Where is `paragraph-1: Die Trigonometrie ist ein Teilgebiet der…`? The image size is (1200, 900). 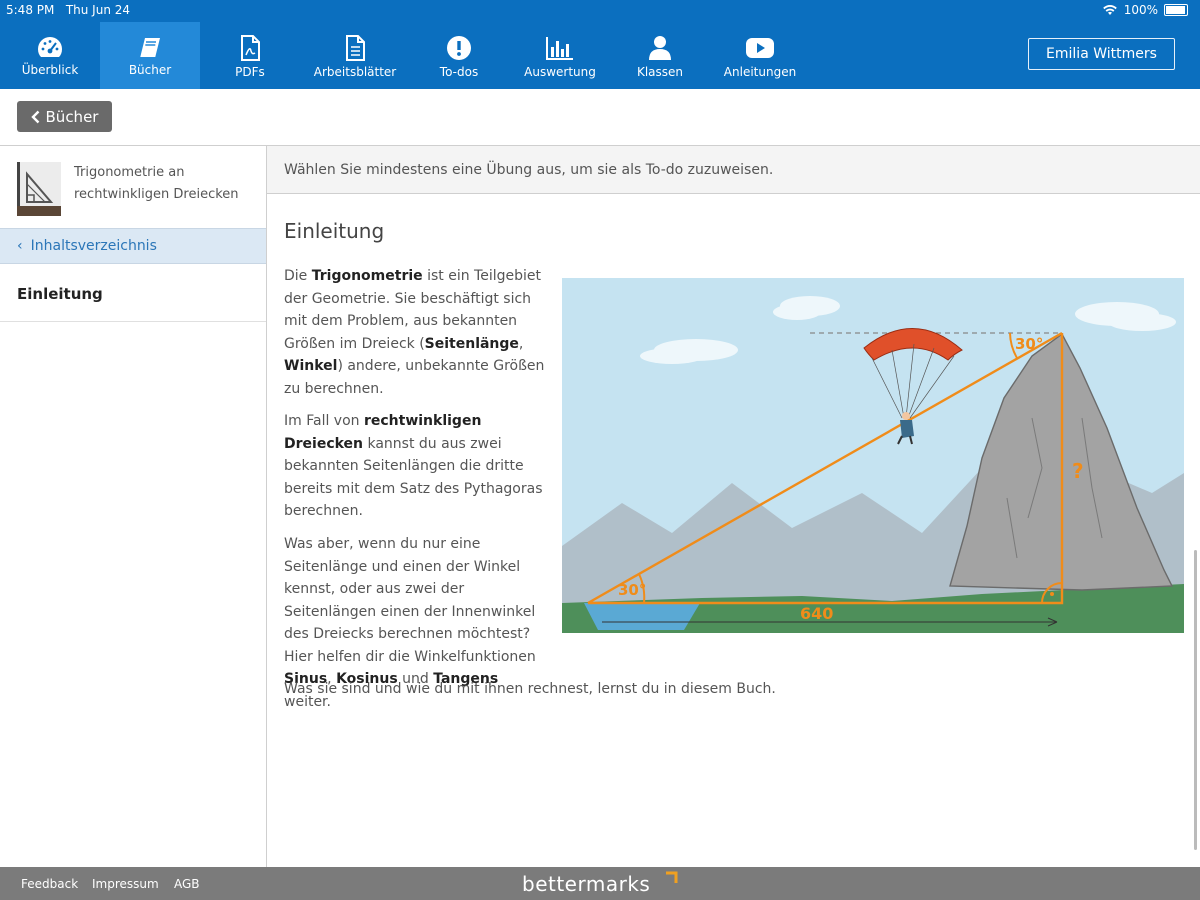 paragraph-1: Die Trigonometrie ist ein Teilgebiet der… is located at coordinates (414, 332).